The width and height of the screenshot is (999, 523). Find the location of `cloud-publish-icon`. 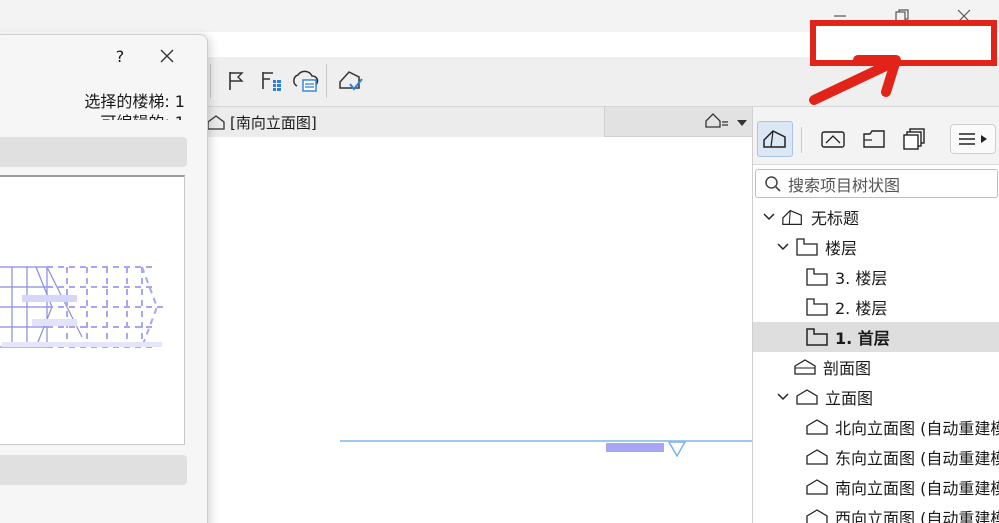

cloud-publish-icon is located at coordinates (306, 81).